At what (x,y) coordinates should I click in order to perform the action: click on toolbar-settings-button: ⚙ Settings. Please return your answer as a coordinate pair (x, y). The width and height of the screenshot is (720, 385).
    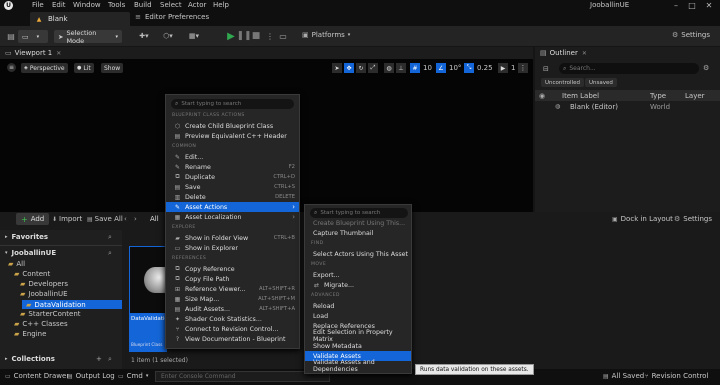
    Looking at the image, I should click on (691, 35).